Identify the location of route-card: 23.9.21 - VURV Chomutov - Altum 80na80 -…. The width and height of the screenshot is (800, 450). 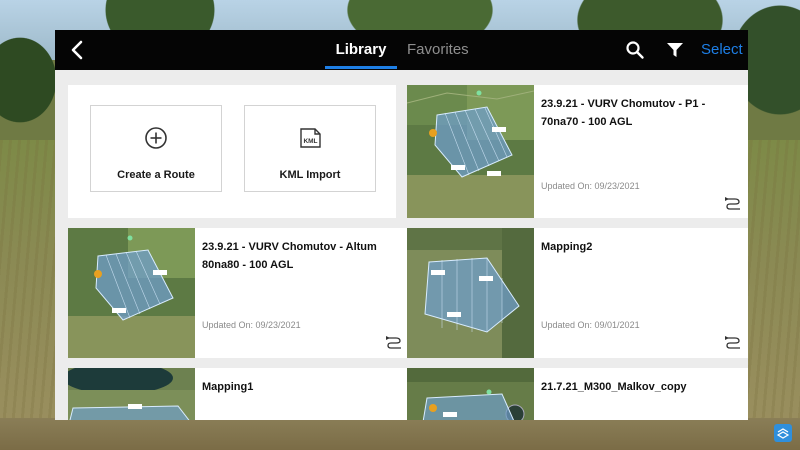
(238, 293).